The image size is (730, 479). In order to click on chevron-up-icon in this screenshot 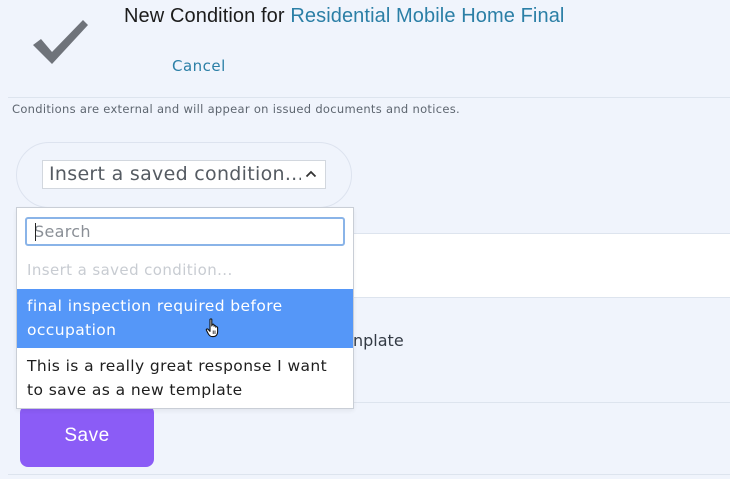, I will do `click(311, 174)`.